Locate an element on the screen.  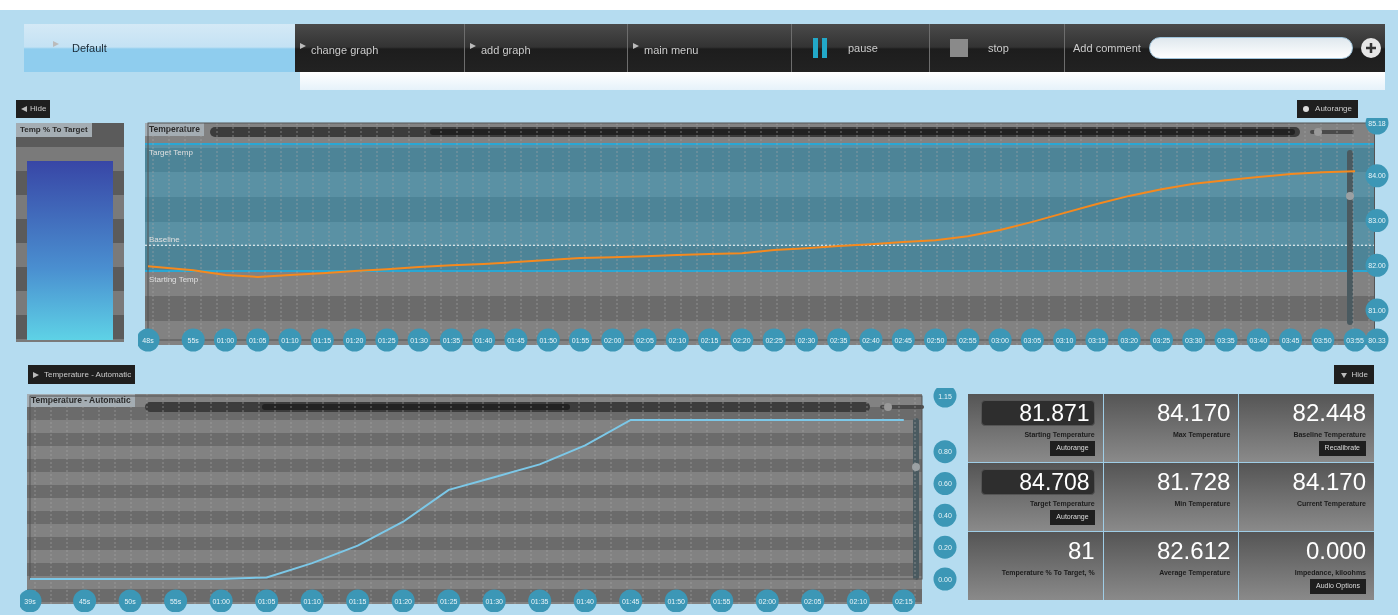
autorange-button: Autorange is located at coordinates (1327, 109).